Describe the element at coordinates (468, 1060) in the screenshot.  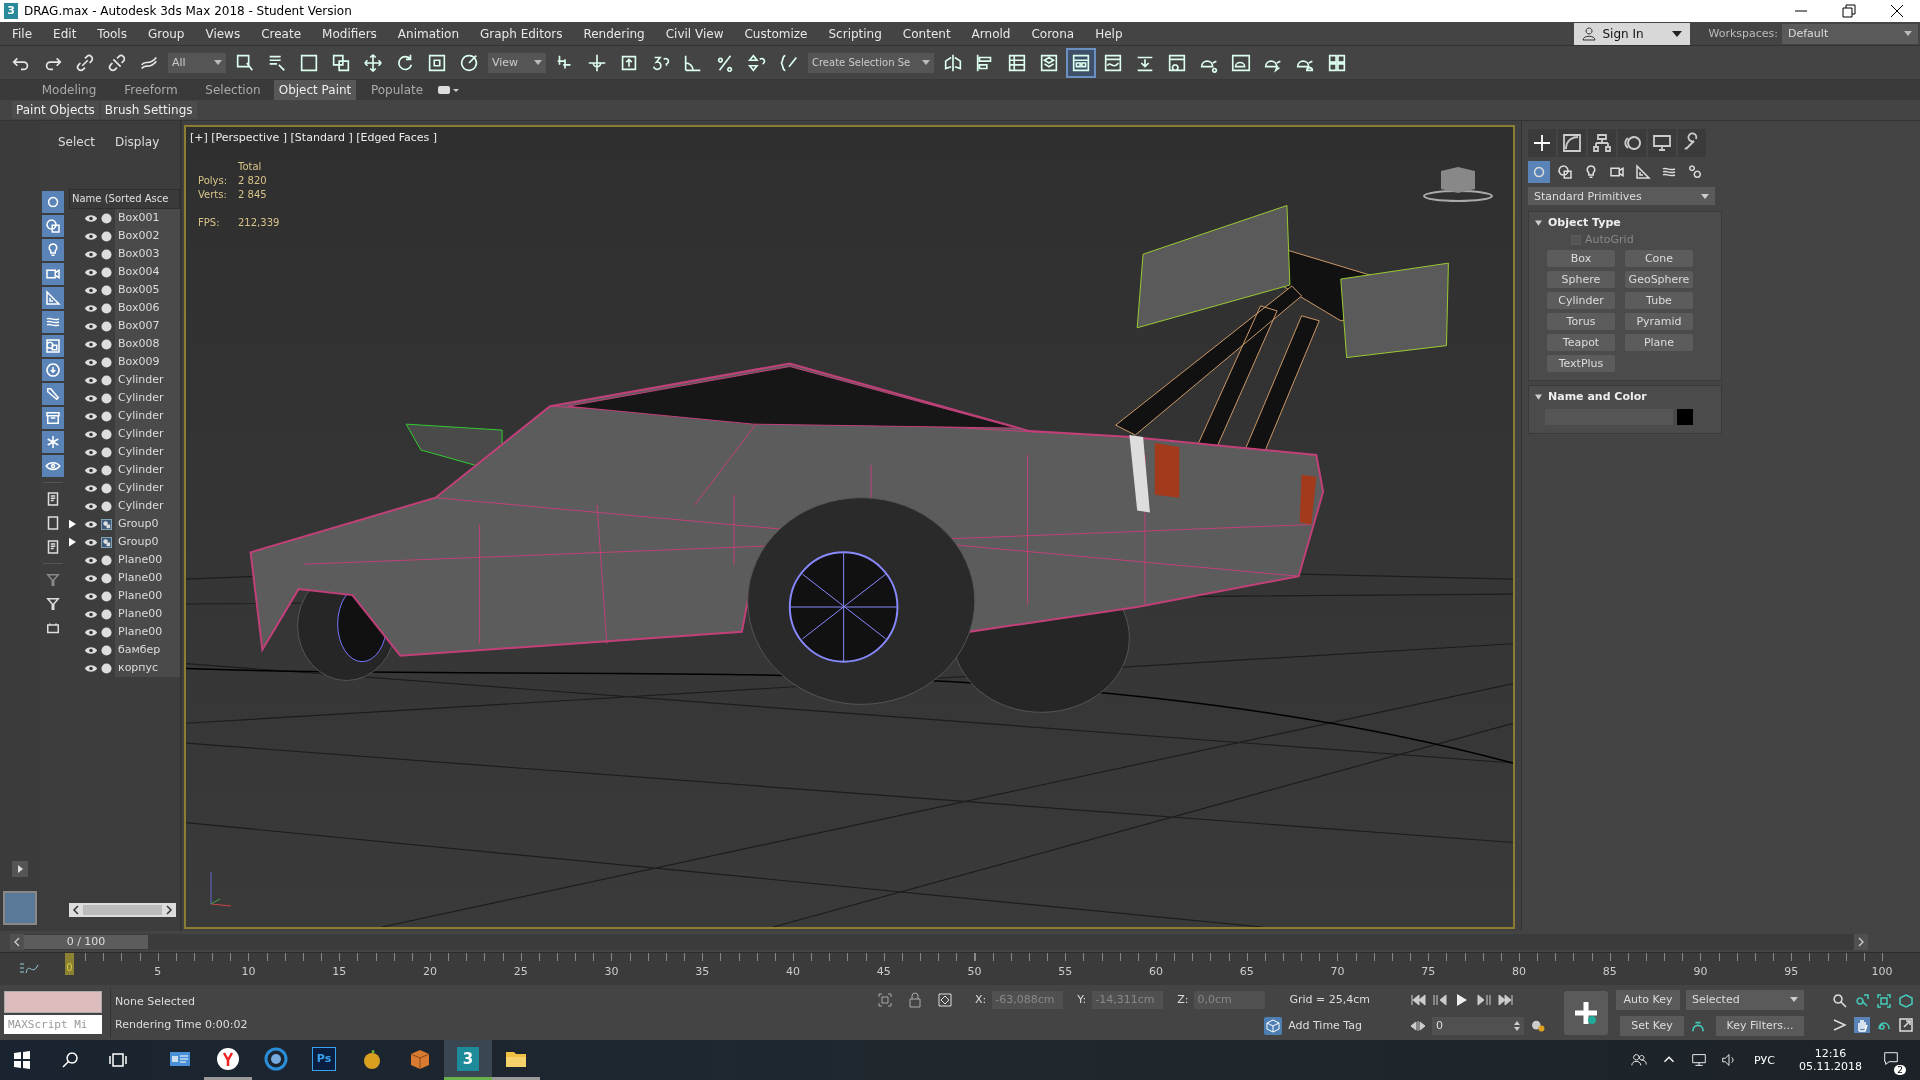
I see `taskbar-app: 3` at that location.